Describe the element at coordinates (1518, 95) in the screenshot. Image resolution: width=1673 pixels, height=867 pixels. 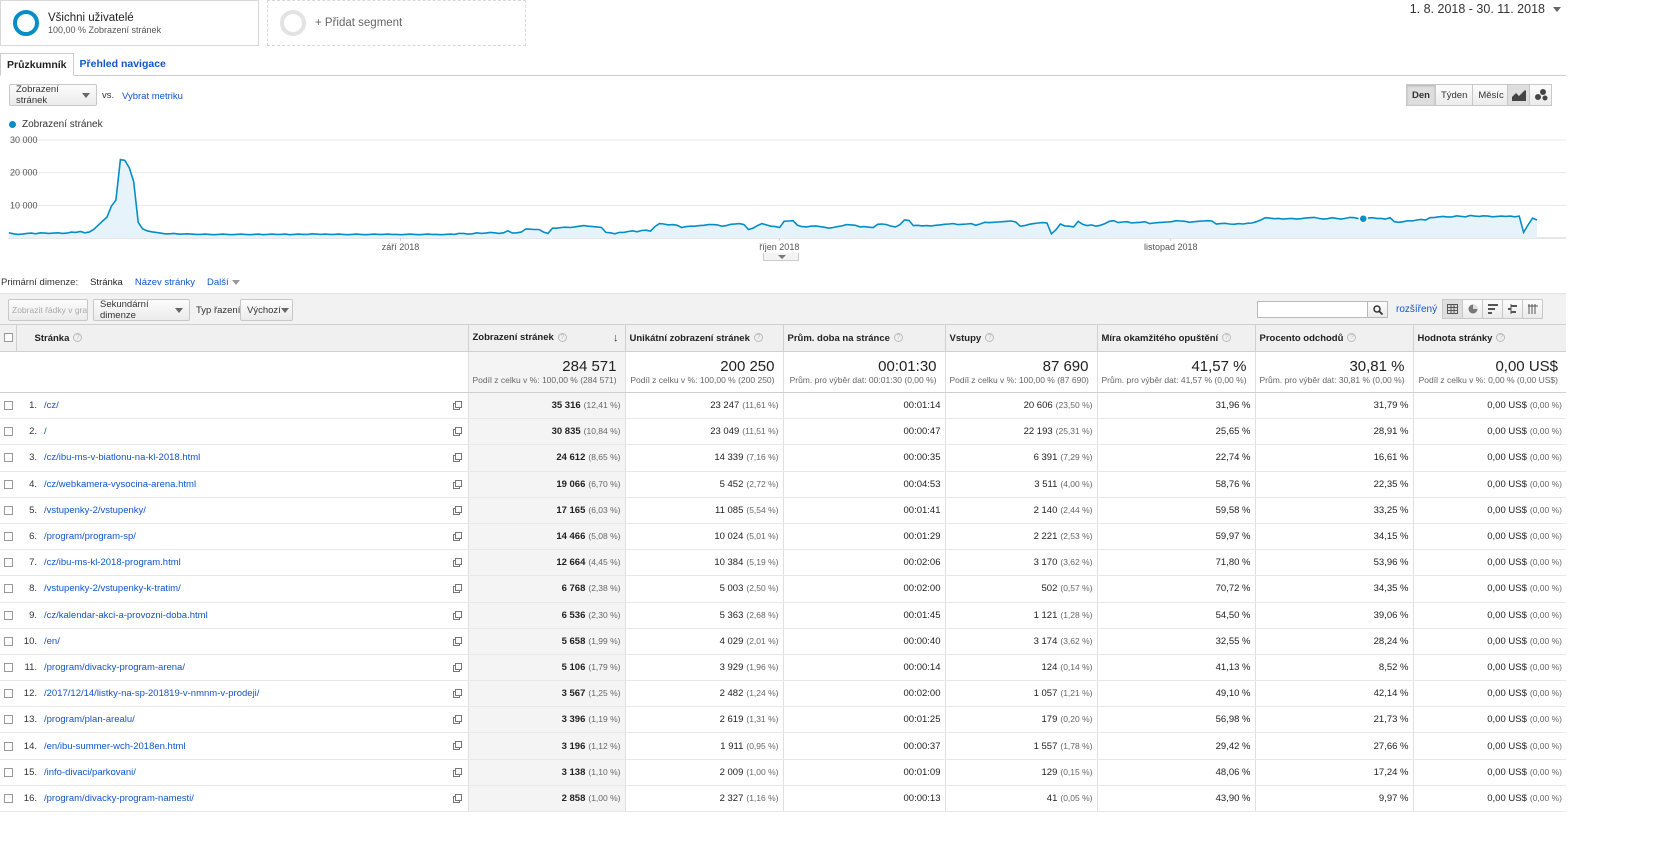
I see `line-chart-button` at that location.